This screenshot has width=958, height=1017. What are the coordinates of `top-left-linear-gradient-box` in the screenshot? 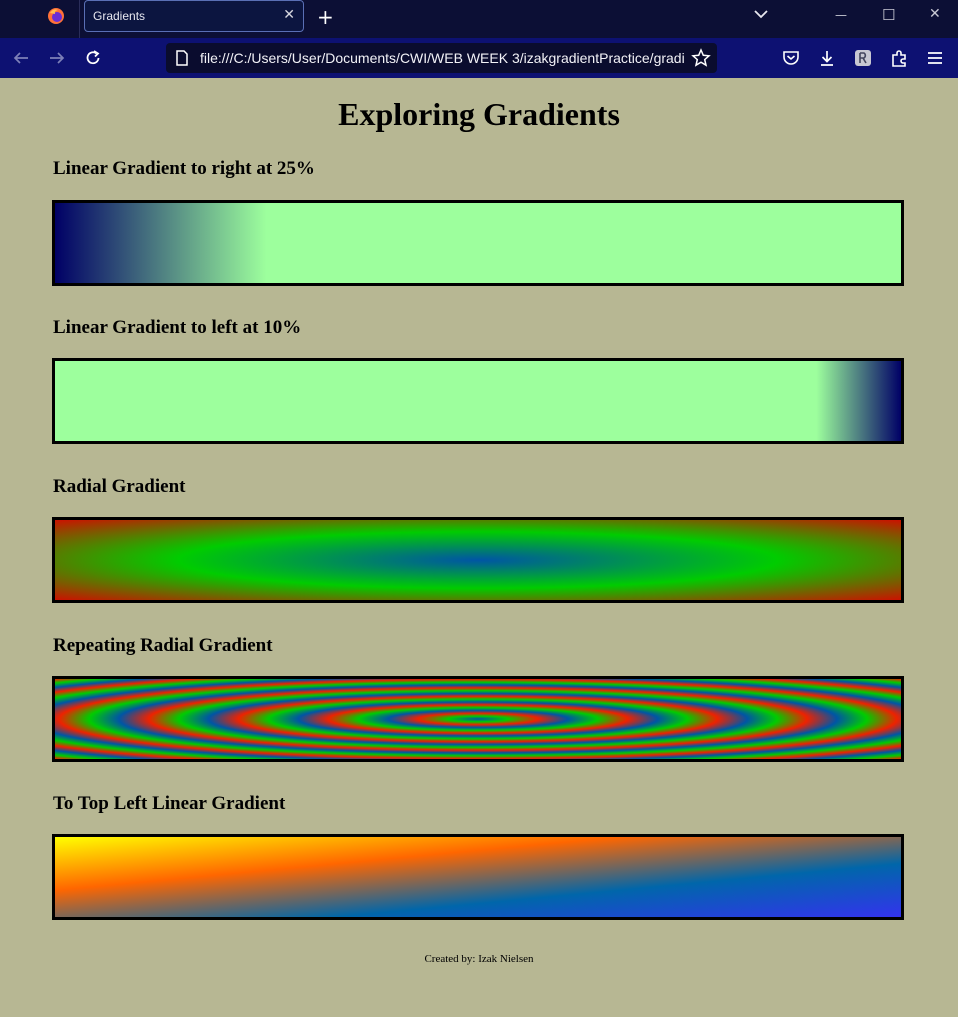 It's located at (478, 877).